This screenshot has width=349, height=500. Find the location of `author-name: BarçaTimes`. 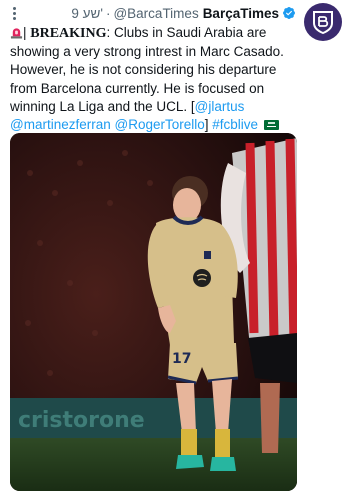

author-name: BarçaTimes is located at coordinates (241, 13).